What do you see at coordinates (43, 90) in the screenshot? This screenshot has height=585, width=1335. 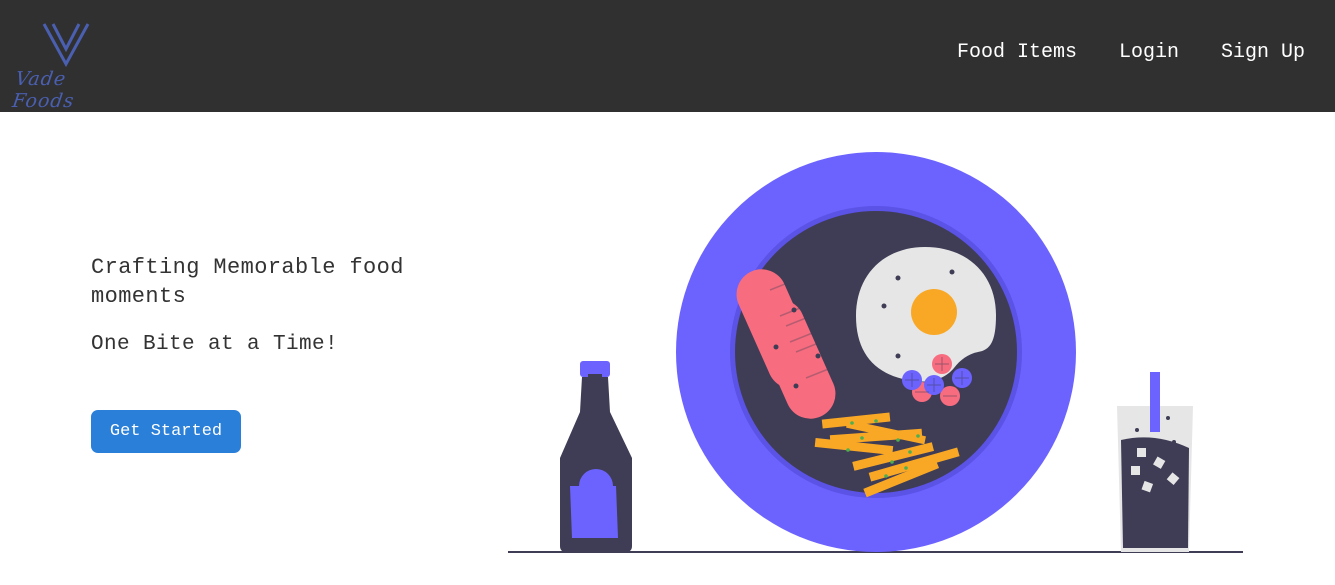 I see `logo-text: Vade Foods` at bounding box center [43, 90].